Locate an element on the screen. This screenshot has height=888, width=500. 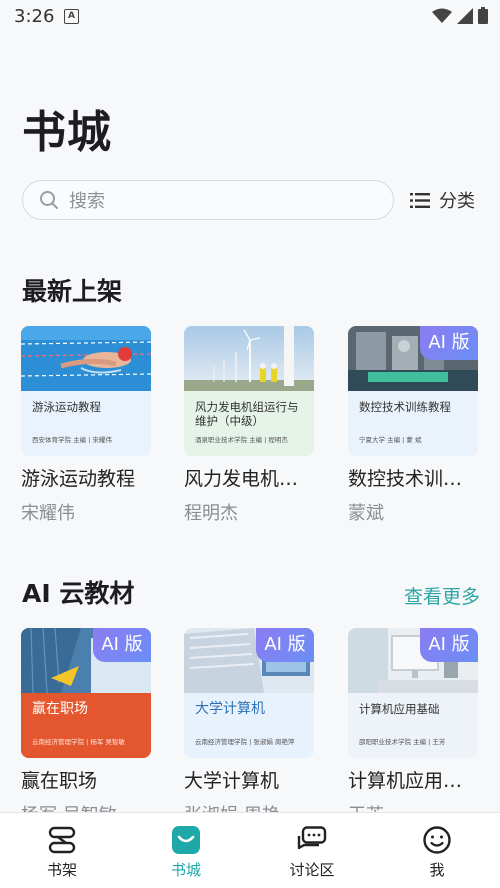
book-author: 宋耀伟 is located at coordinates (48, 513).